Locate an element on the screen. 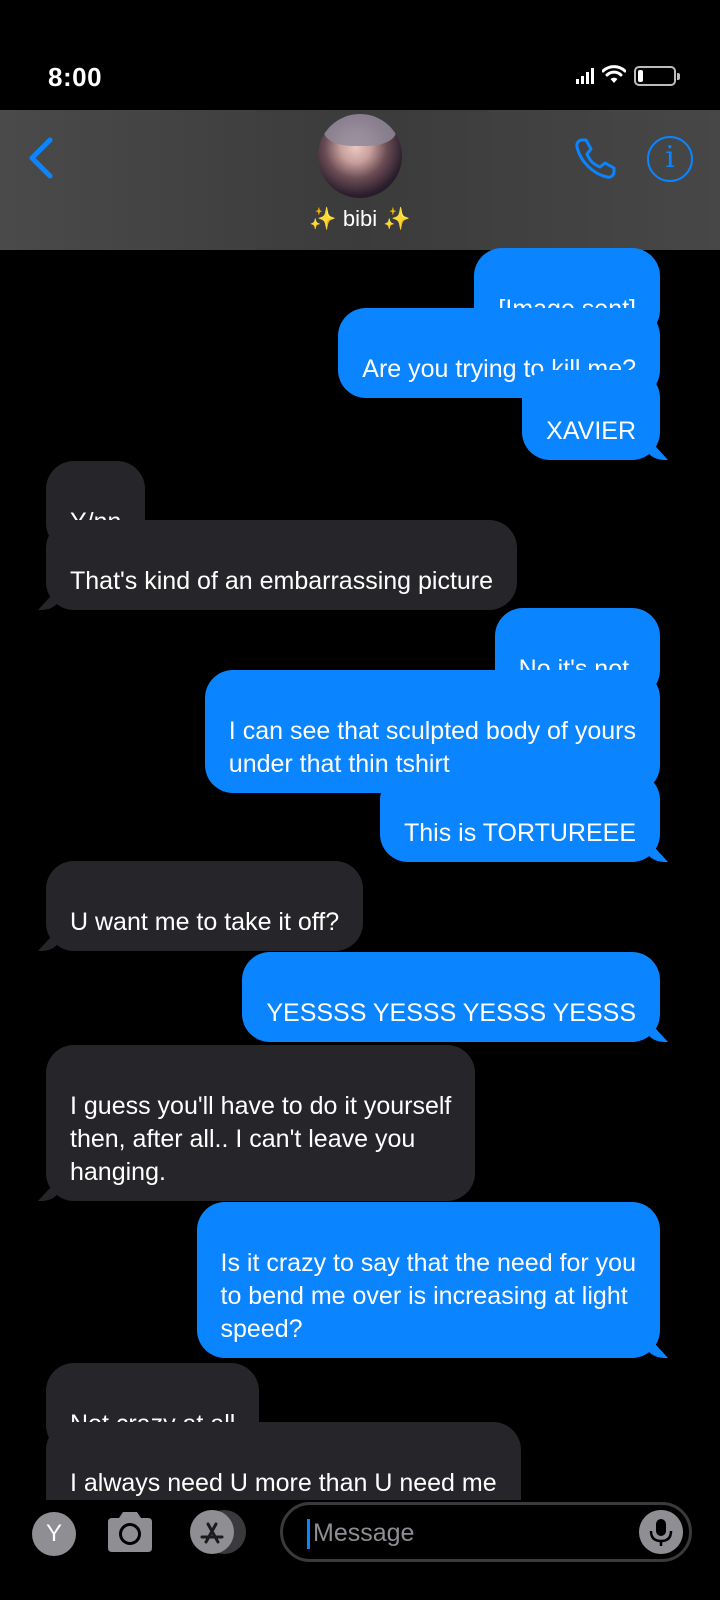 Image resolution: width=720 pixels, height=1600 pixels. phone-icon is located at coordinates (596, 158).